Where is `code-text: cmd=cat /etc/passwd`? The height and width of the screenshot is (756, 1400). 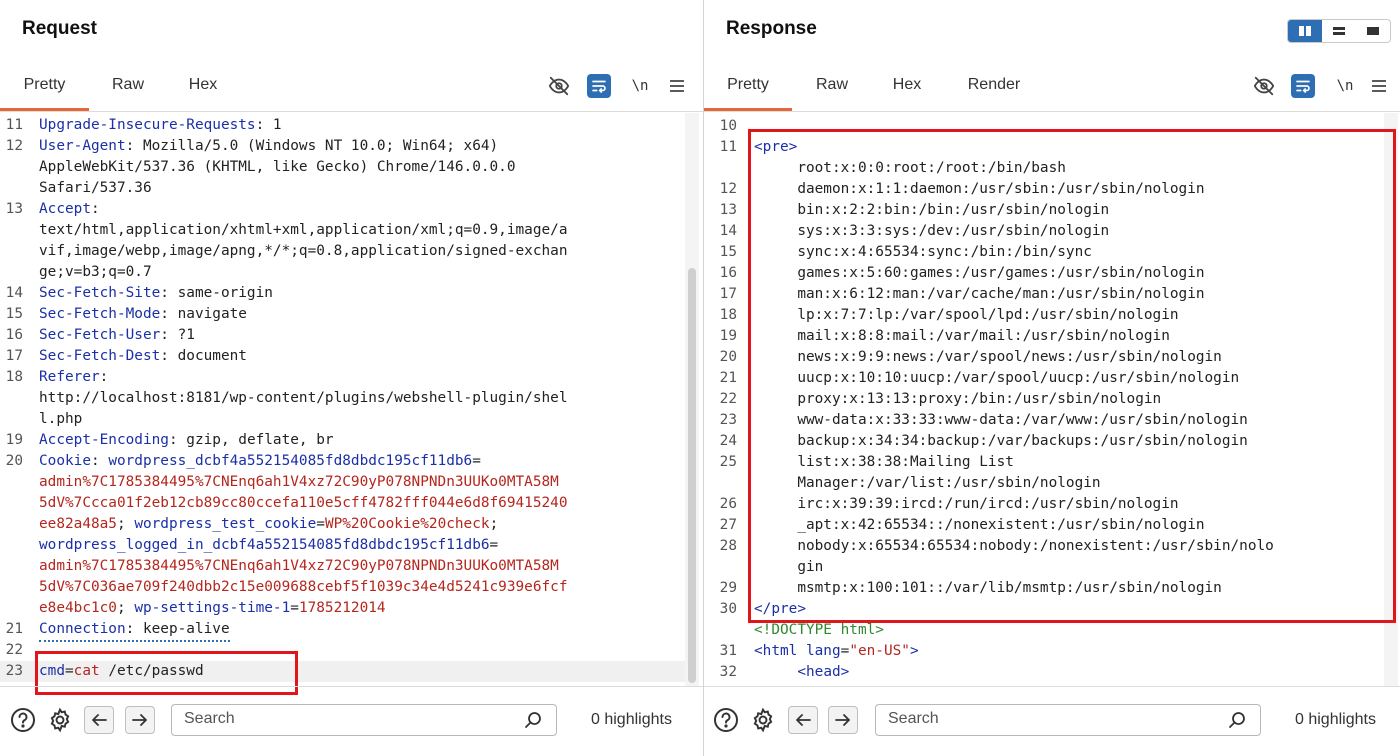 code-text: cmd=cat /etc/passwd is located at coordinates (121, 671).